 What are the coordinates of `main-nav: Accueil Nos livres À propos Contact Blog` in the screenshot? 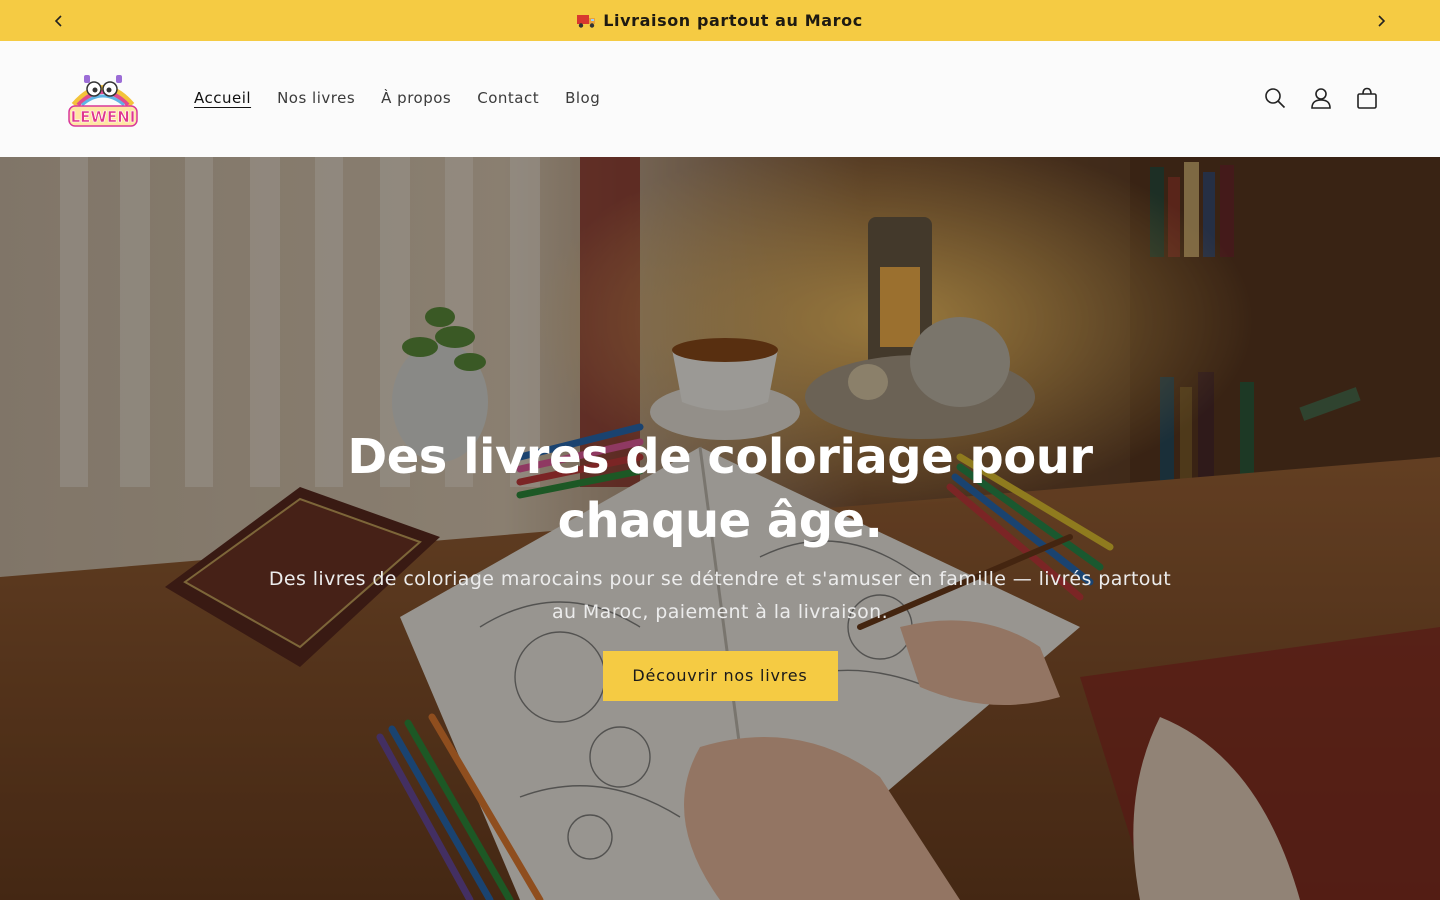 It's located at (397, 98).